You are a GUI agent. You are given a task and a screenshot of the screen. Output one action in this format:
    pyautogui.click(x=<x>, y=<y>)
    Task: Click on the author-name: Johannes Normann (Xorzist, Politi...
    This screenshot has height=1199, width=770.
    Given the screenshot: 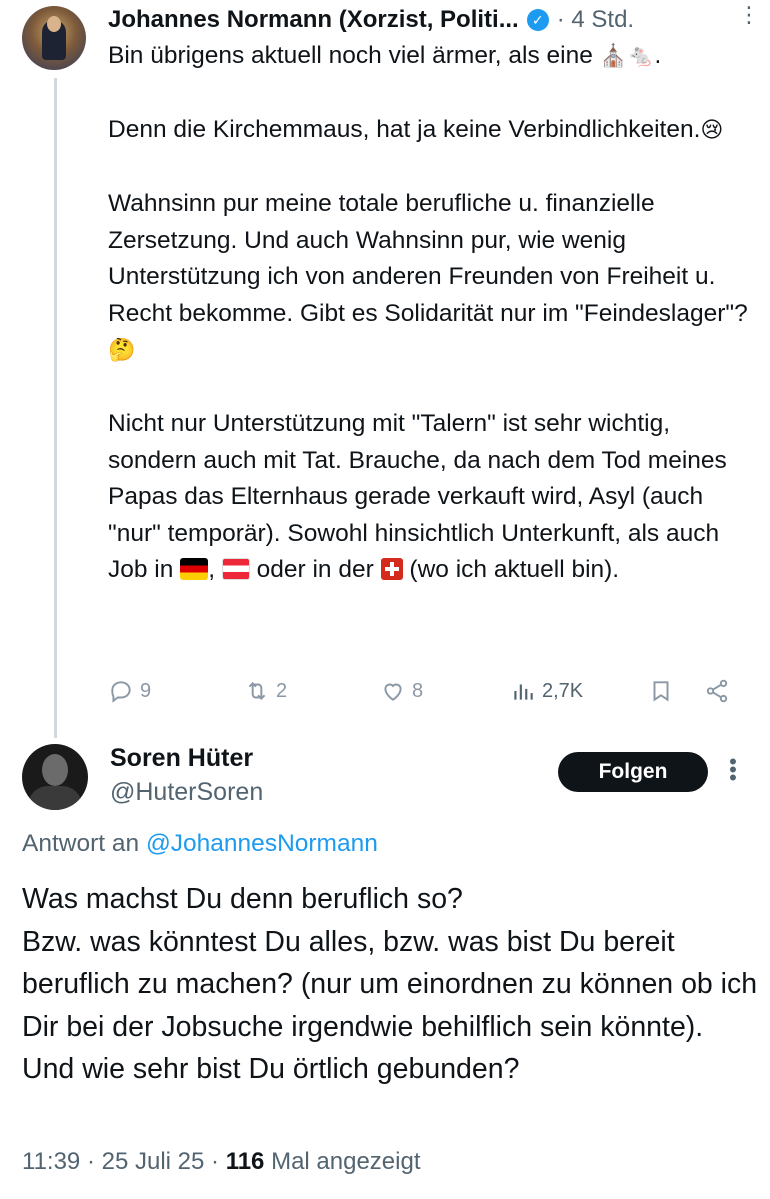 What is the action you would take?
    pyautogui.click(x=313, y=20)
    